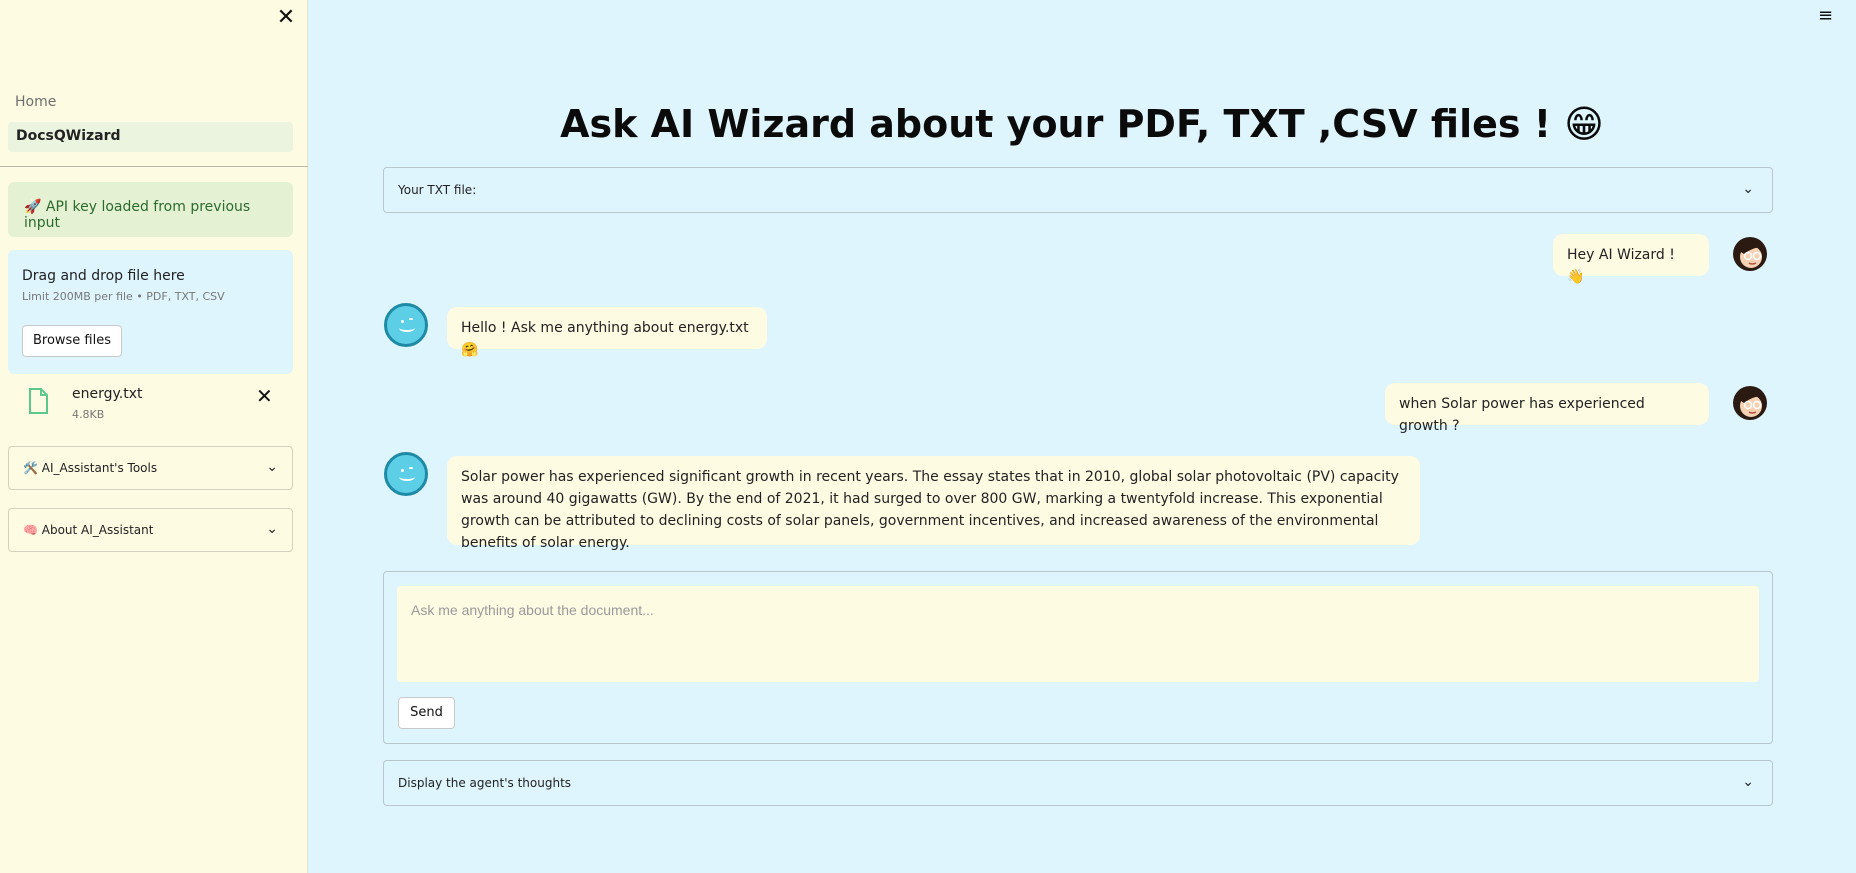 Image resolution: width=1856 pixels, height=873 pixels. I want to click on file-size: 4.8KB, so click(88, 414).